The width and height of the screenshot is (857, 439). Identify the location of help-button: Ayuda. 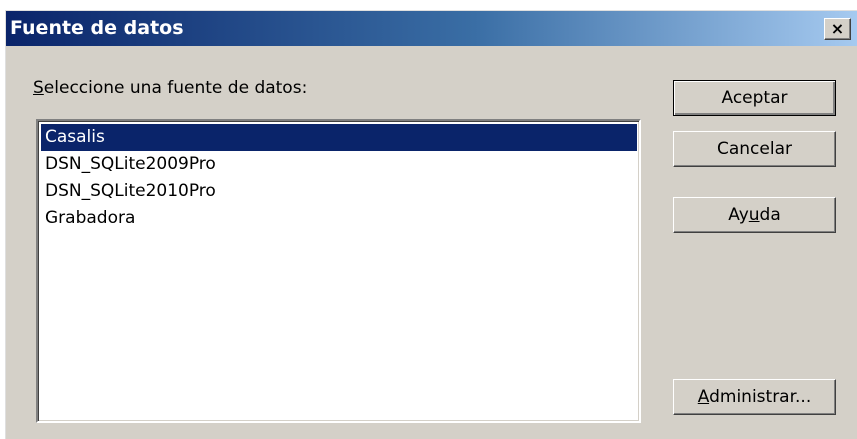
(754, 215).